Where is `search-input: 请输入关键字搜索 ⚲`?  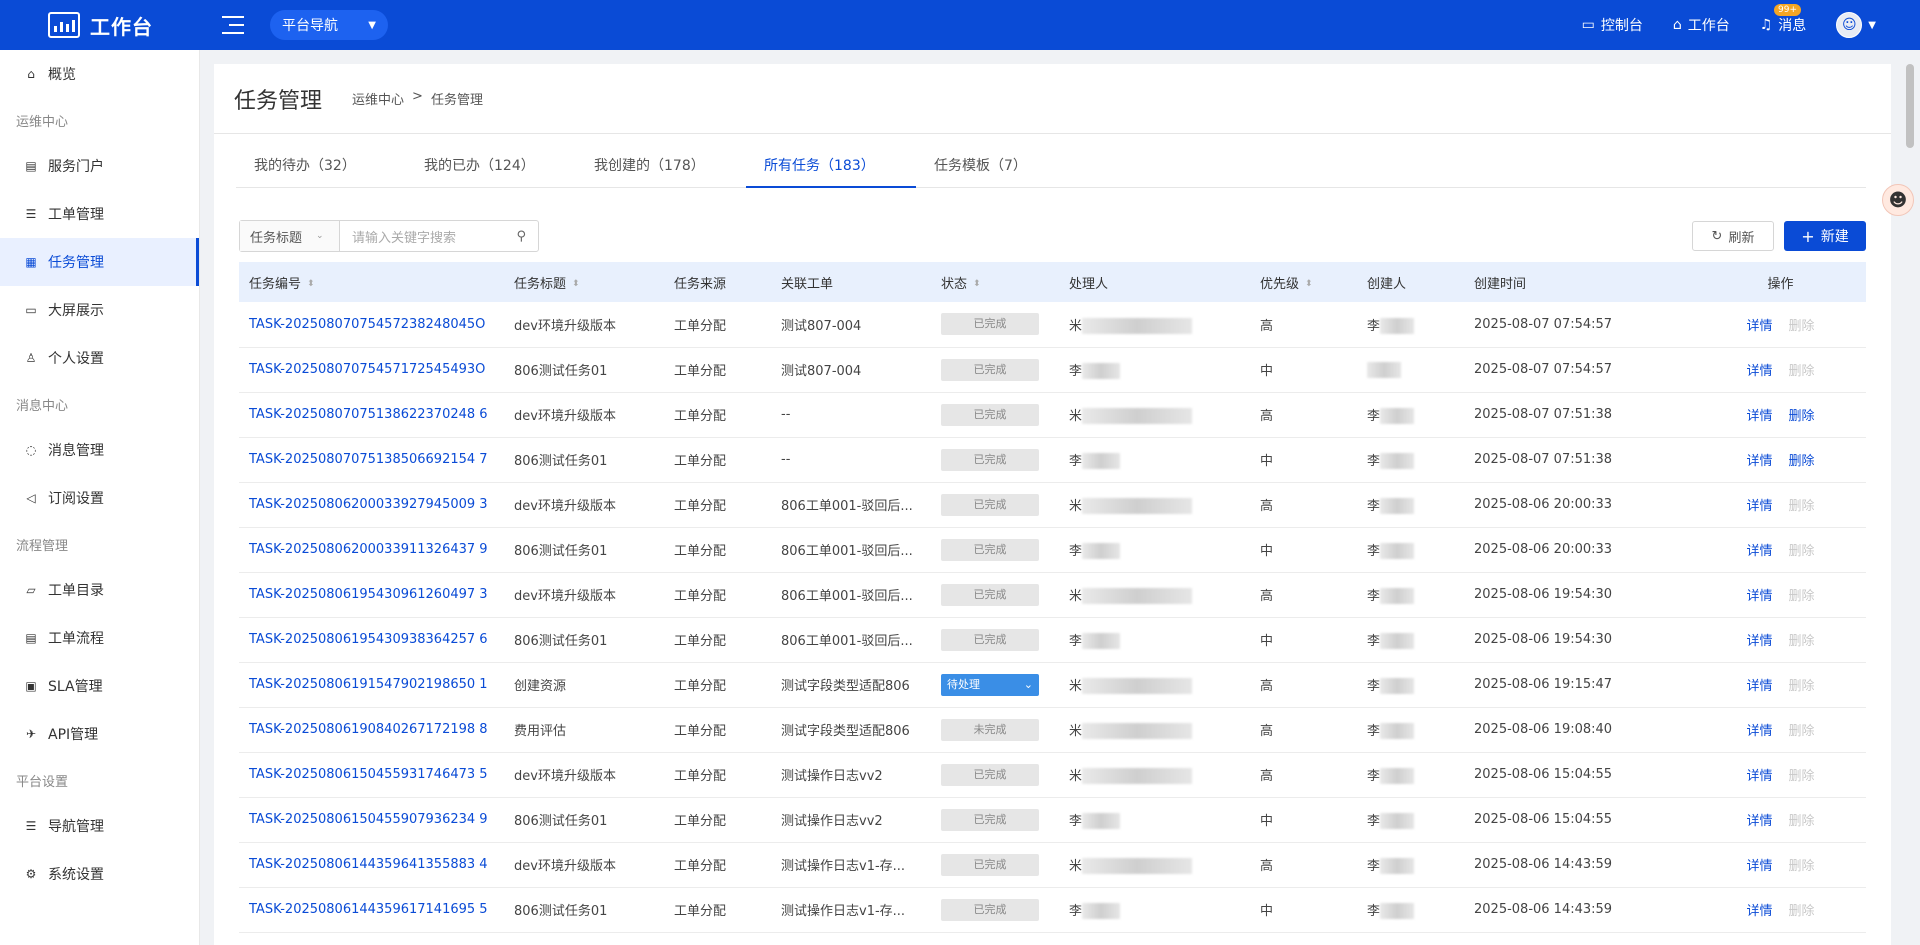 search-input: 请输入关键字搜索 ⚲ is located at coordinates (439, 236).